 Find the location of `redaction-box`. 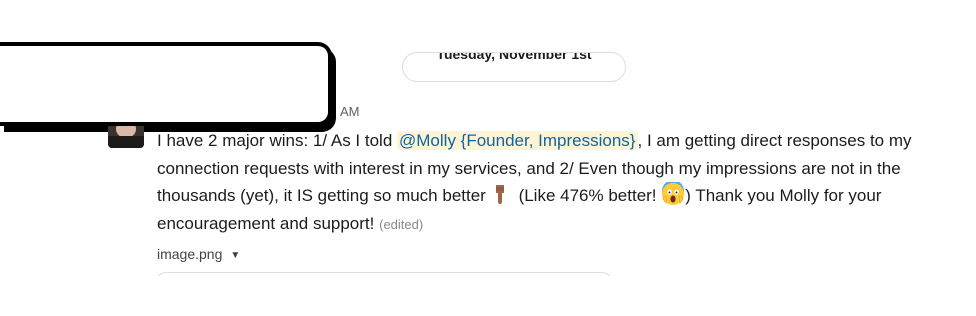

redaction-box is located at coordinates (166, 84).